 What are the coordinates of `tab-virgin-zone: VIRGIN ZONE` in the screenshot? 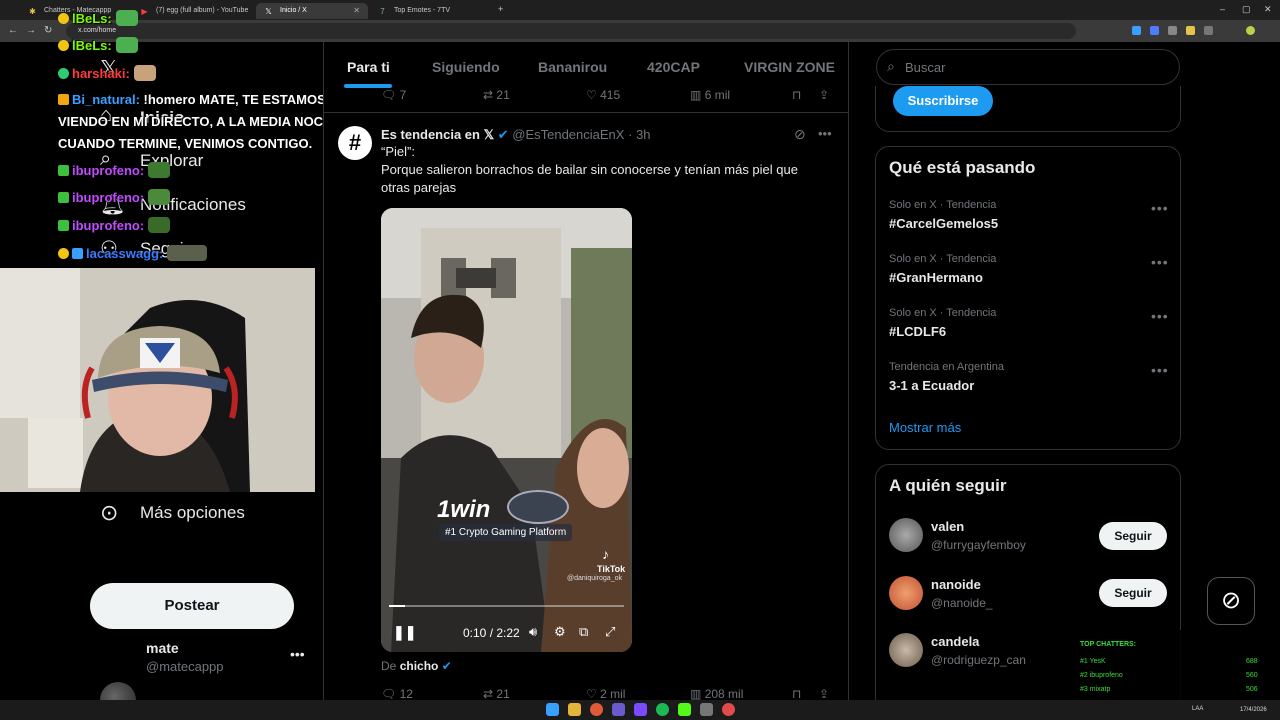 It's located at (789, 67).